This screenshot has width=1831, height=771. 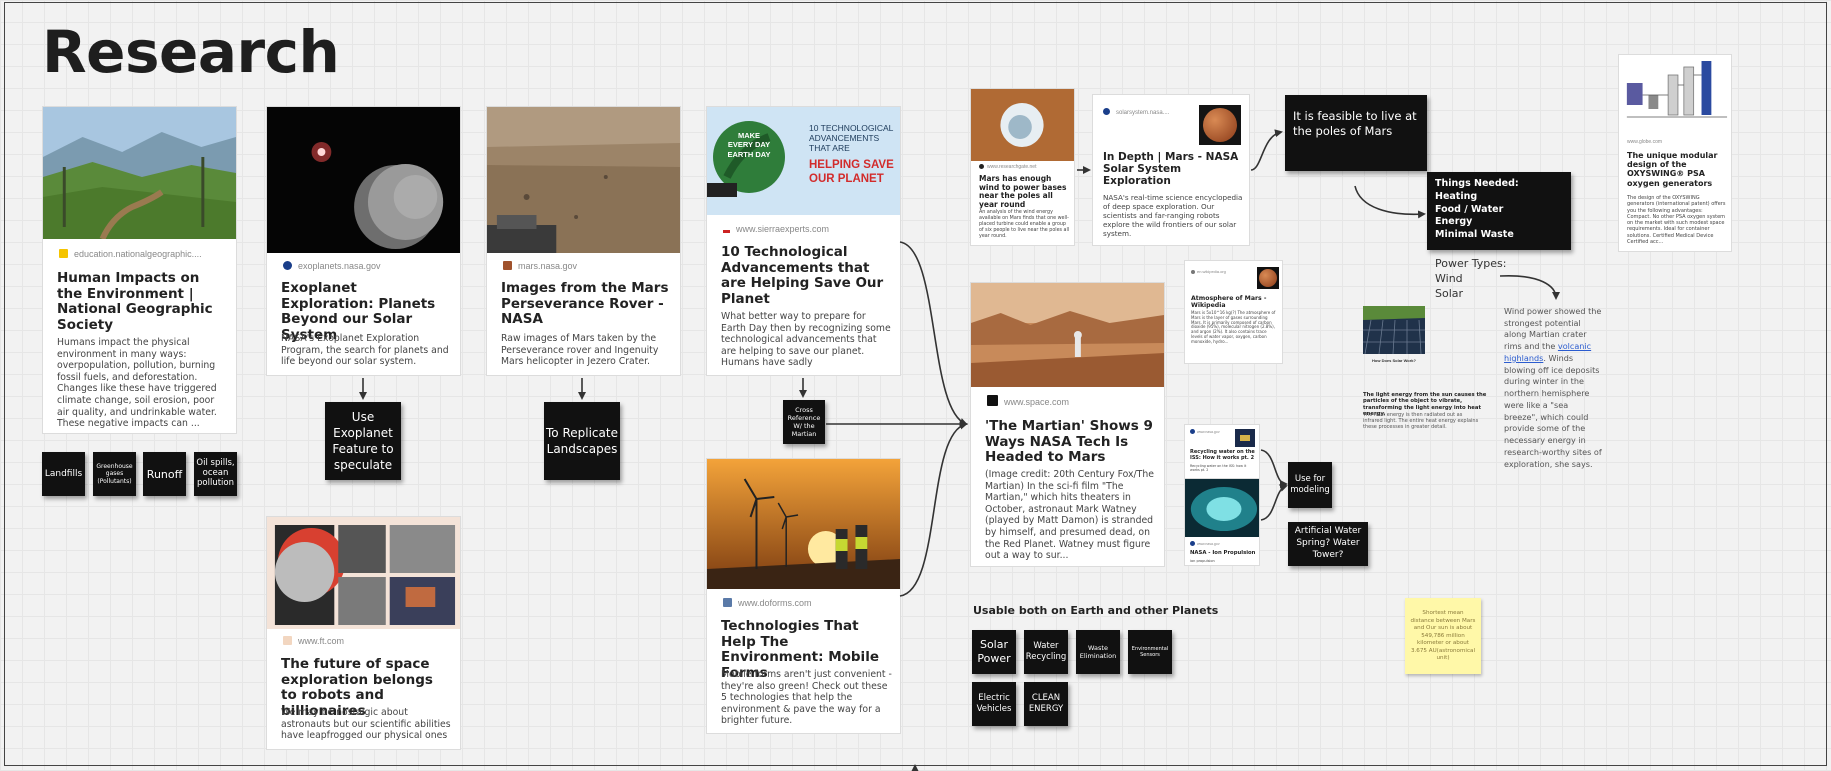 What do you see at coordinates (804, 422) in the screenshot?
I see `sticky-cross-reference: Cross Reference W/ the Martian` at bounding box center [804, 422].